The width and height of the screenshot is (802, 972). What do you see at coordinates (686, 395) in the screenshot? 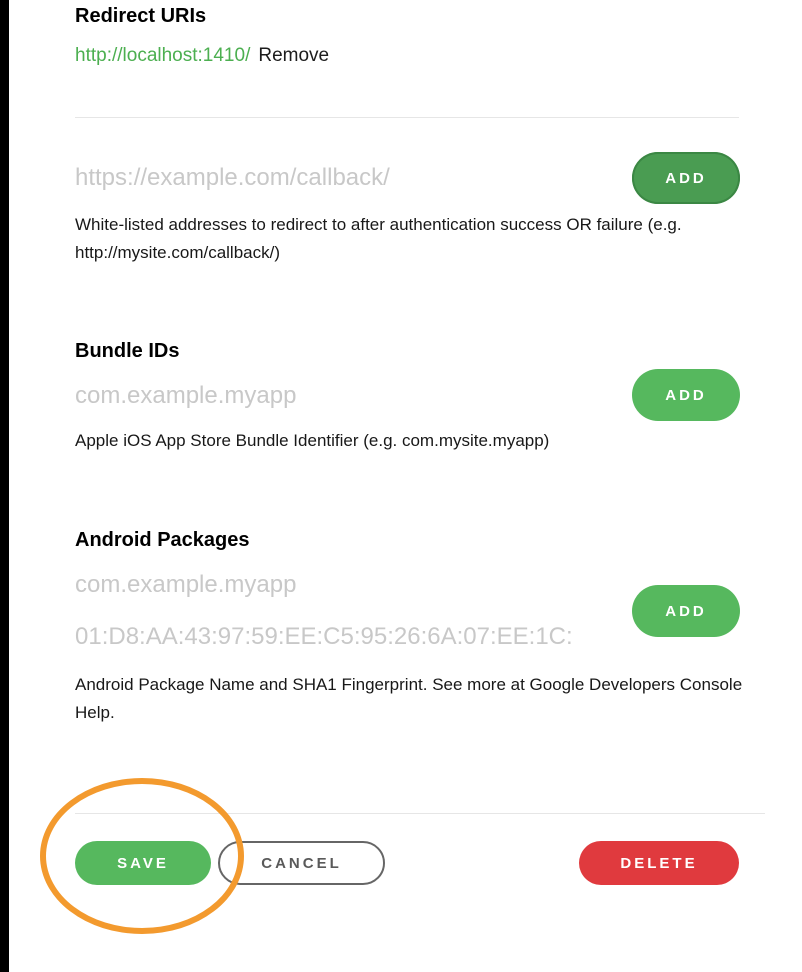
I see `add-bundle-id-button: ADD` at bounding box center [686, 395].